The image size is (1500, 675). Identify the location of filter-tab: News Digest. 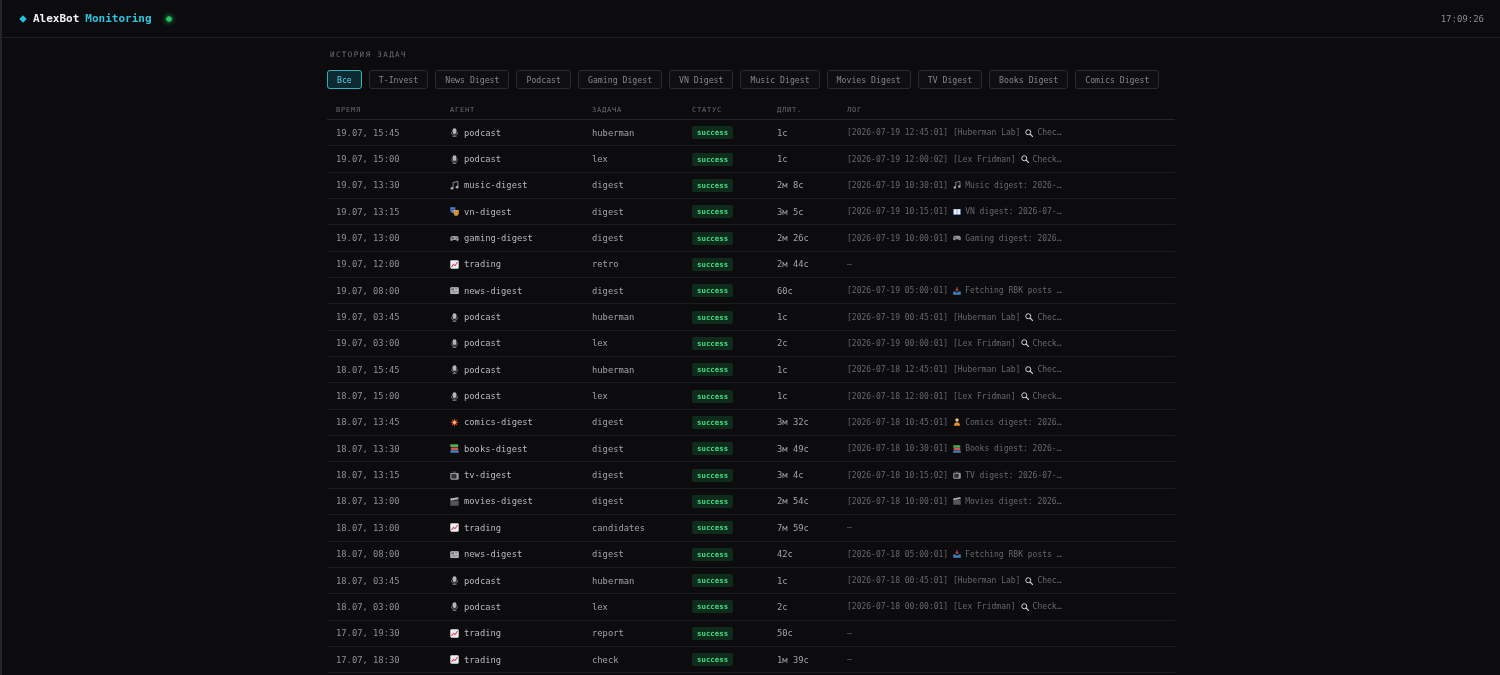
(472, 79).